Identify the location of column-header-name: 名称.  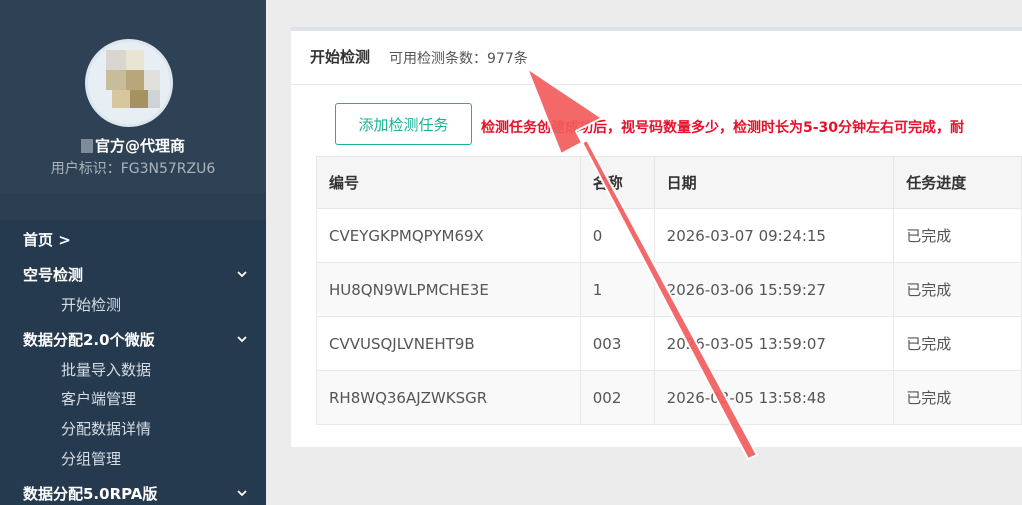
(617, 182).